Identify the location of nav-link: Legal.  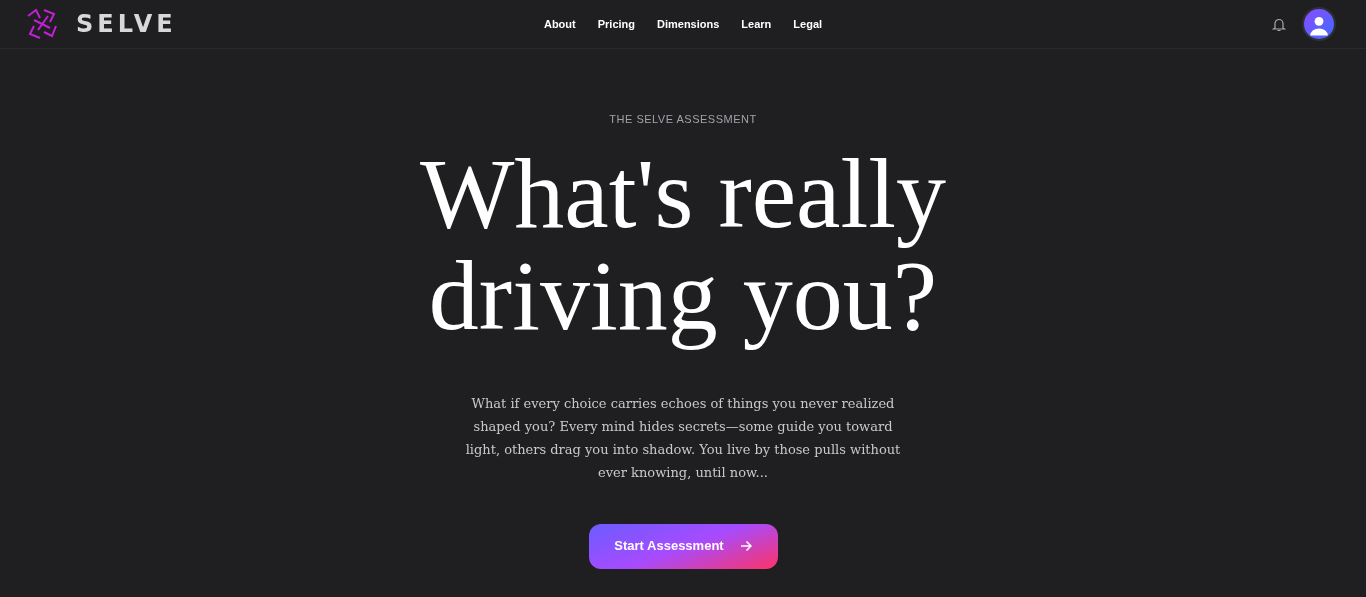
(808, 24).